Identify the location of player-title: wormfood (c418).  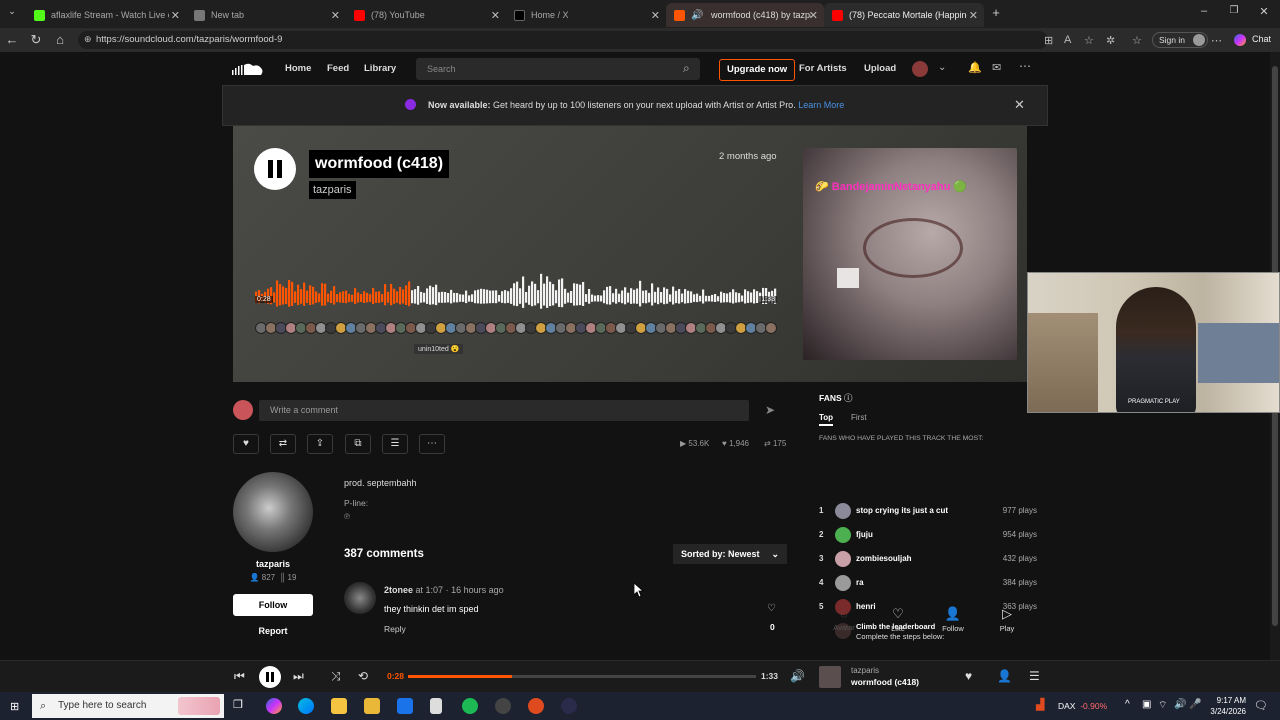
(885, 682).